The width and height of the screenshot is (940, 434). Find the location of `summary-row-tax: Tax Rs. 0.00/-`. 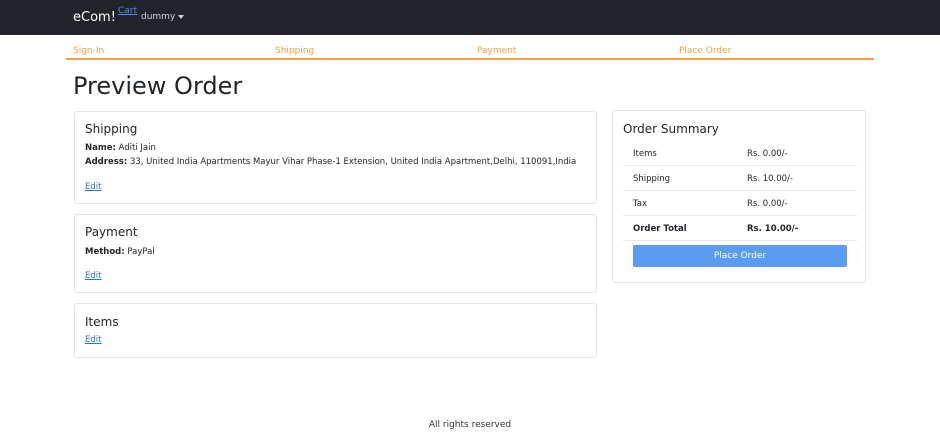

summary-row-tax: Tax Rs. 0.00/- is located at coordinates (740, 203).